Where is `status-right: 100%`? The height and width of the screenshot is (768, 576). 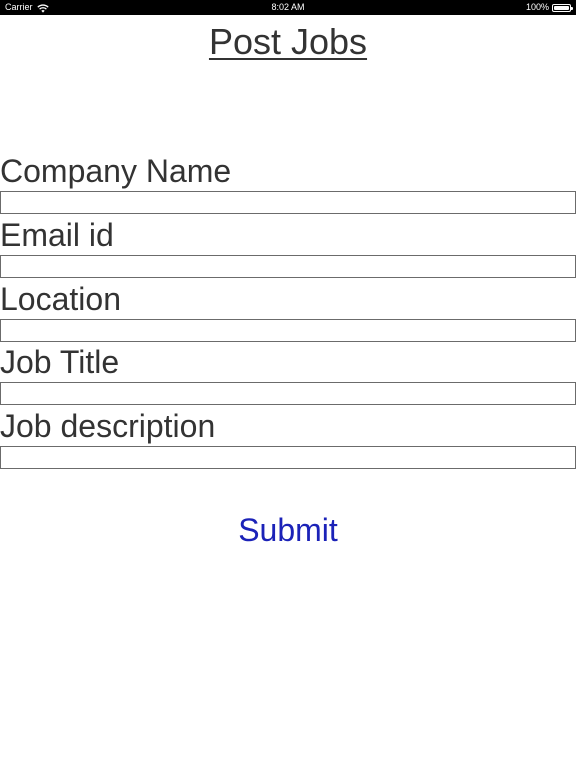
status-right: 100% is located at coordinates (549, 7).